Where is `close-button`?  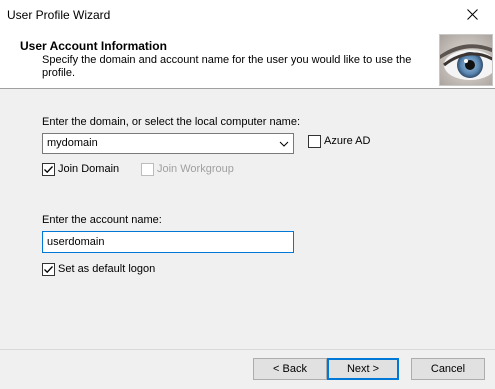 close-button is located at coordinates (472, 14).